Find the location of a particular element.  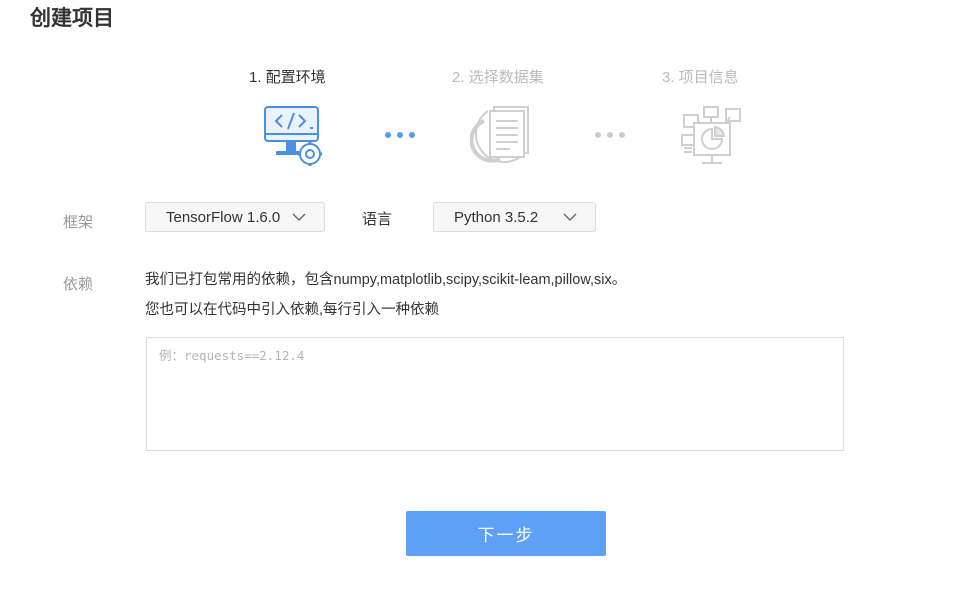

dependencies-label: 依赖 is located at coordinates (78, 284).